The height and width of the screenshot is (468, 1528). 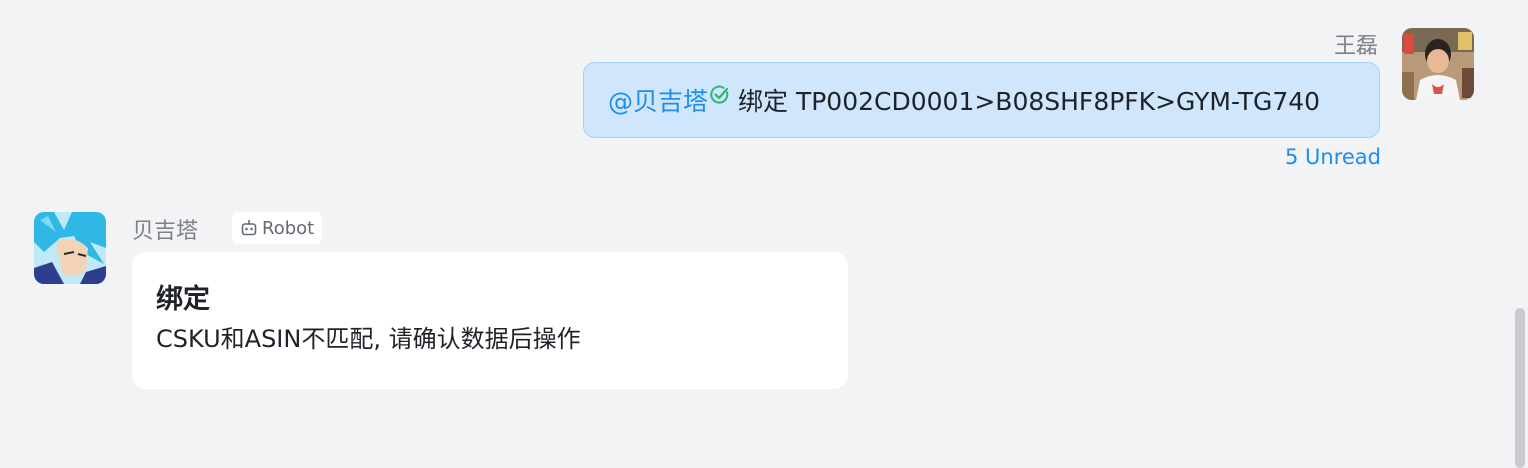 I want to click on avatar-image, so click(x=70, y=248).